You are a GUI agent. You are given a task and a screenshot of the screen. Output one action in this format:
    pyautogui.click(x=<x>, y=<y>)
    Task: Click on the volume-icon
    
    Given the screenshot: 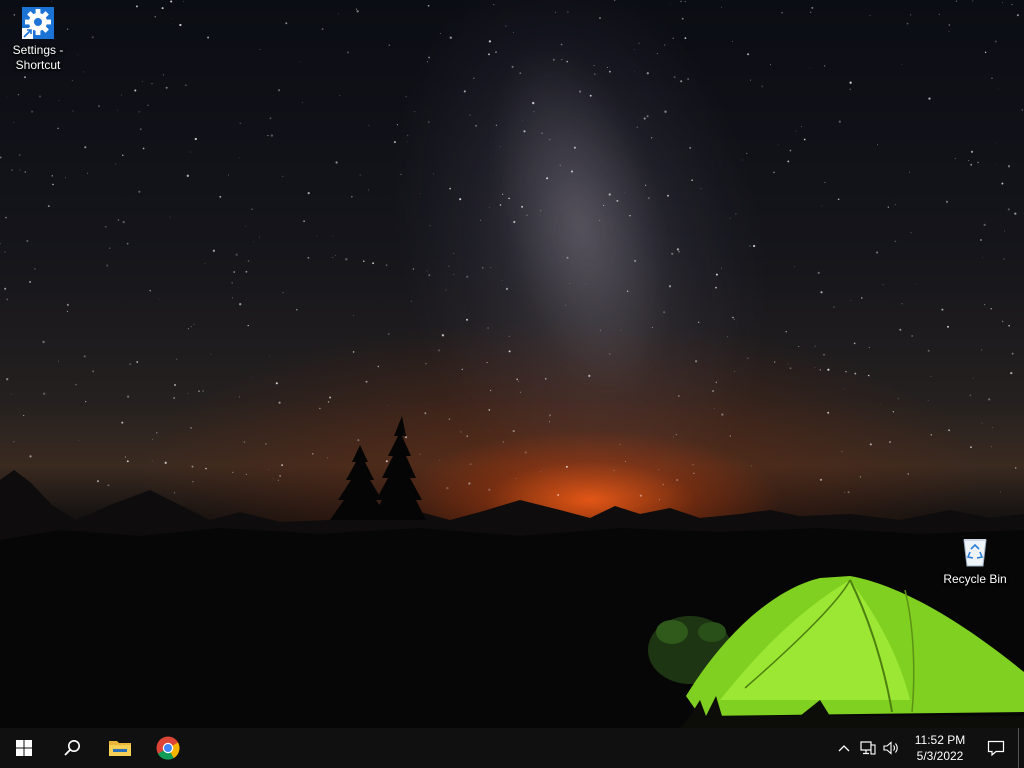 What is the action you would take?
    pyautogui.click(x=890, y=748)
    